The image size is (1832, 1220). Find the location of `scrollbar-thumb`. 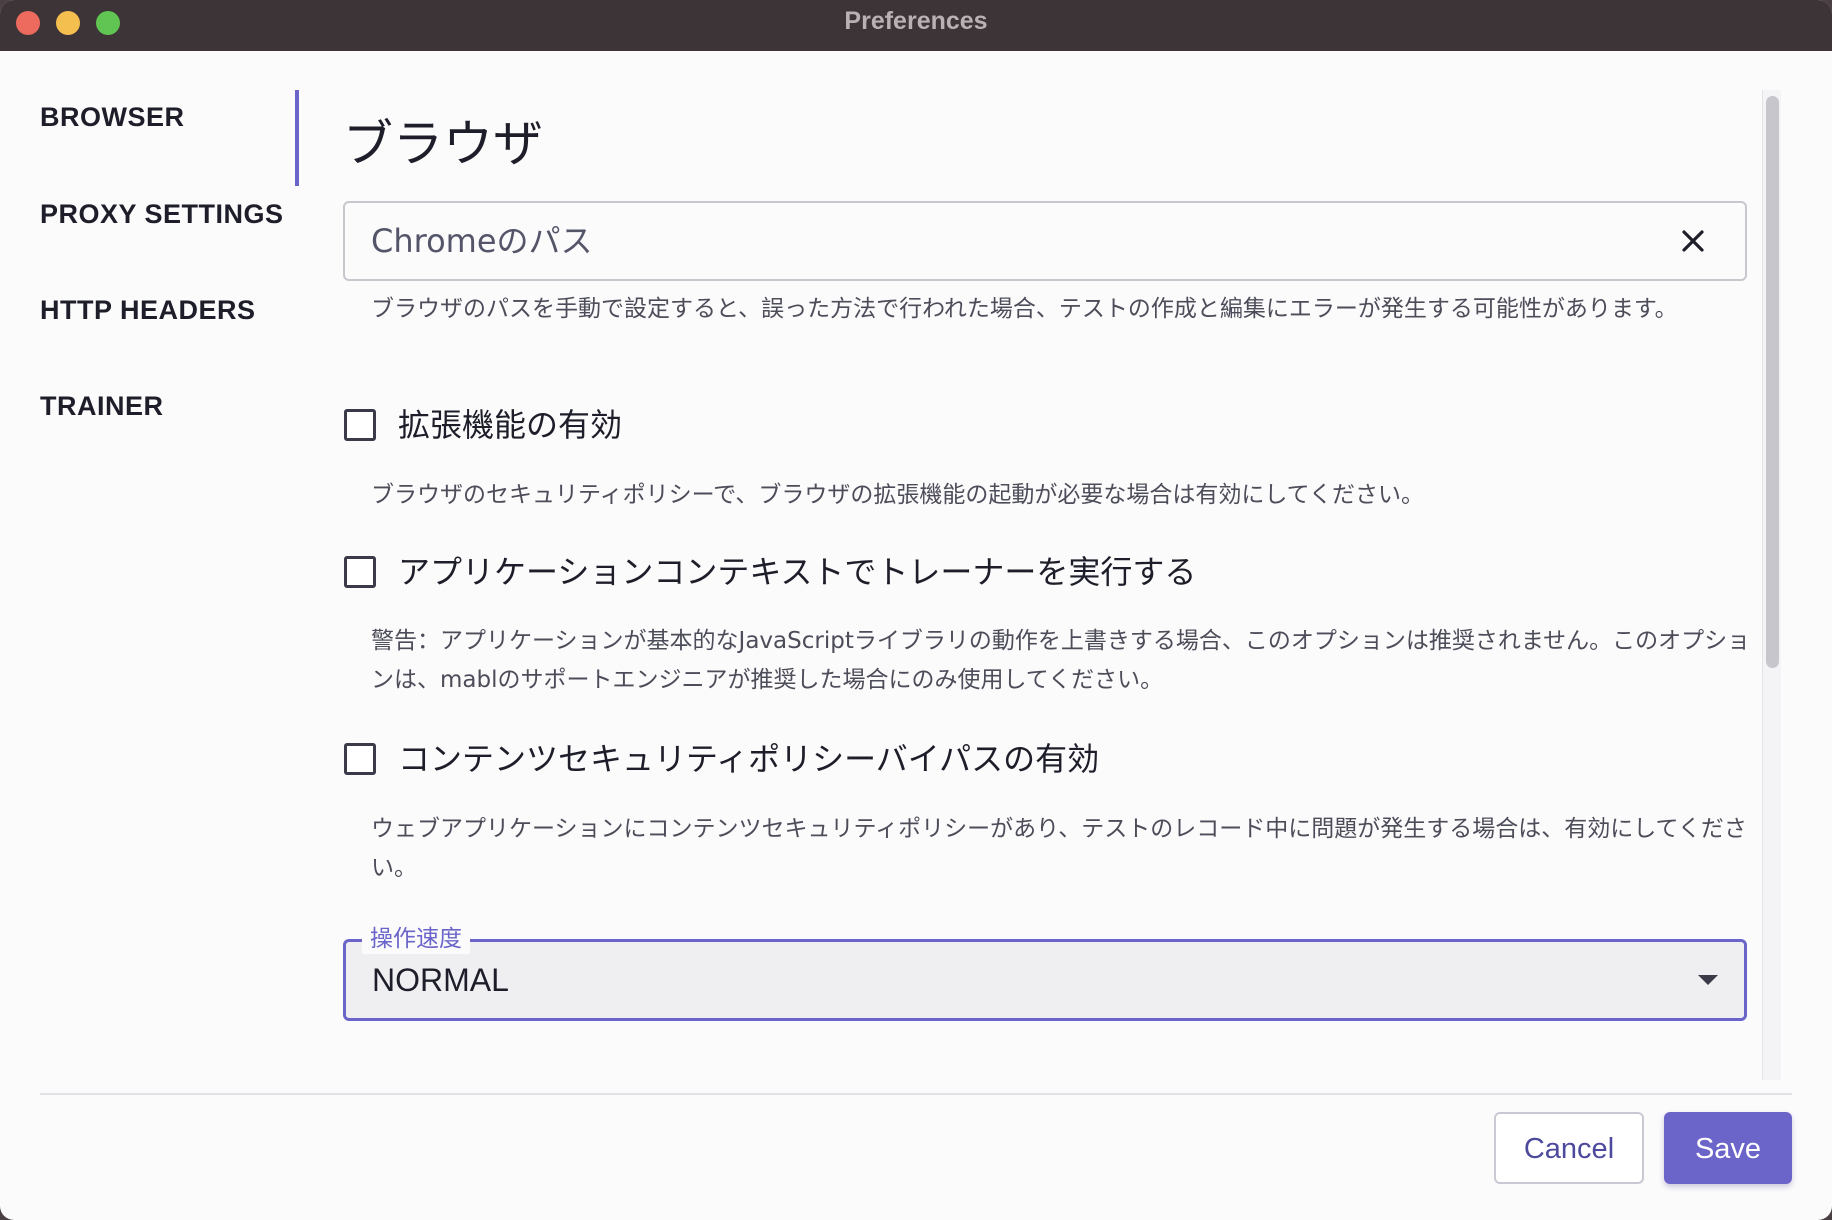

scrollbar-thumb is located at coordinates (1772, 382).